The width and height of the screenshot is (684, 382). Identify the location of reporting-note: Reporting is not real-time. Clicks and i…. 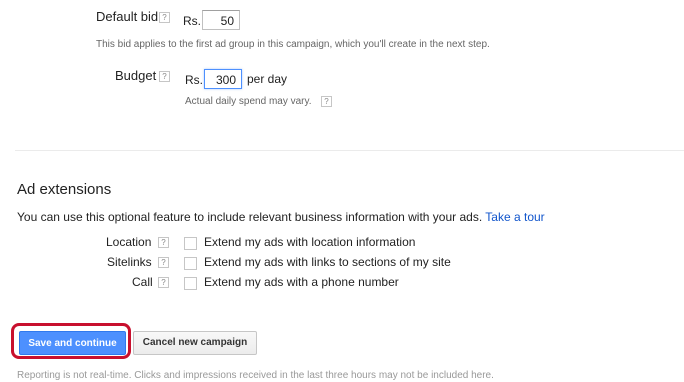
(255, 375).